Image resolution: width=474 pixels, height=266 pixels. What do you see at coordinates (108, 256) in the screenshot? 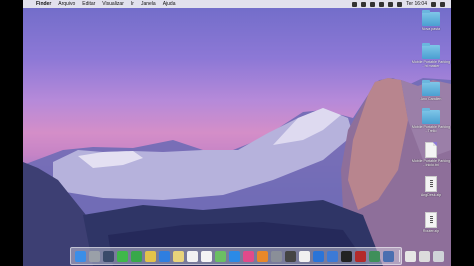
I see `mission-control-icon` at bounding box center [108, 256].